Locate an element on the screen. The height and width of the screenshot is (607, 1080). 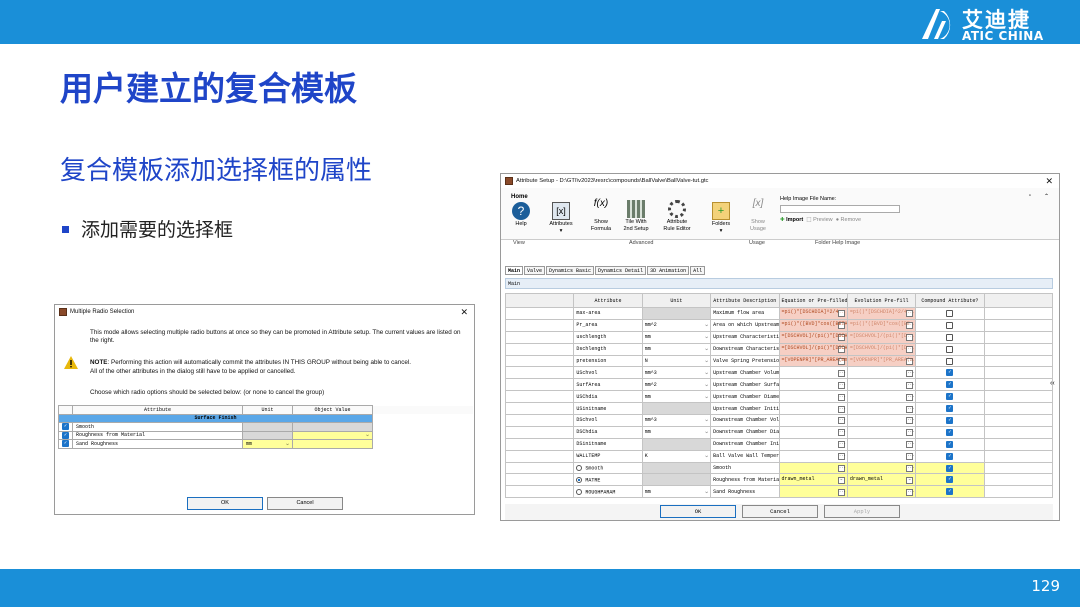
row-evolution: ⌵ drawn_metal is located at coordinates (881, 480).